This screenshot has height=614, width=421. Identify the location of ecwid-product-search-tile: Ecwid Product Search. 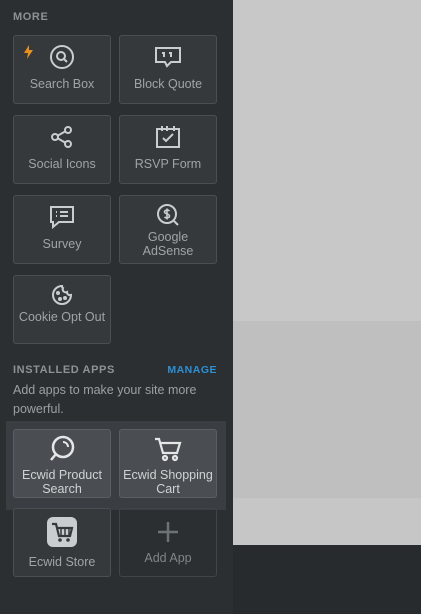
(62, 463).